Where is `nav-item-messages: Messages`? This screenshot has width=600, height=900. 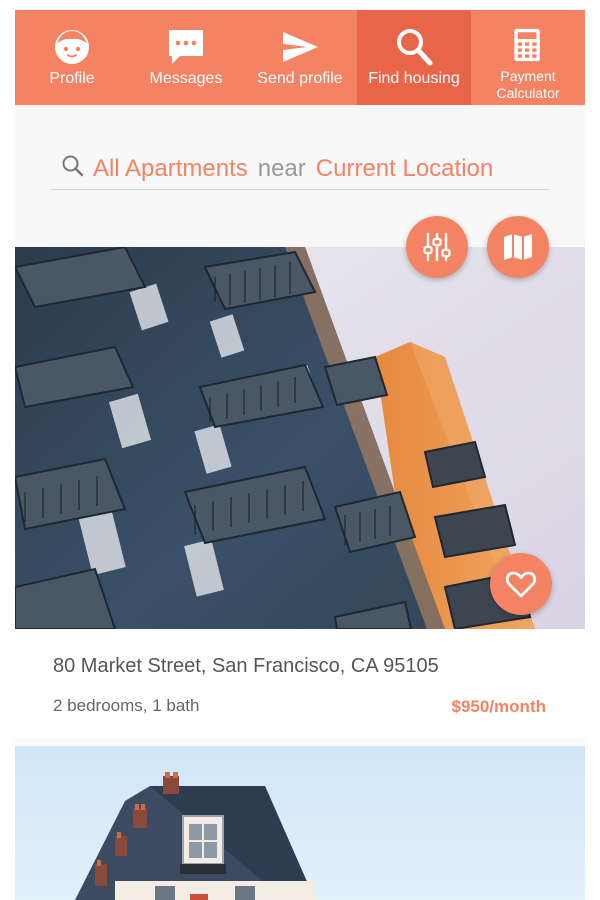 nav-item-messages: Messages is located at coordinates (186, 57).